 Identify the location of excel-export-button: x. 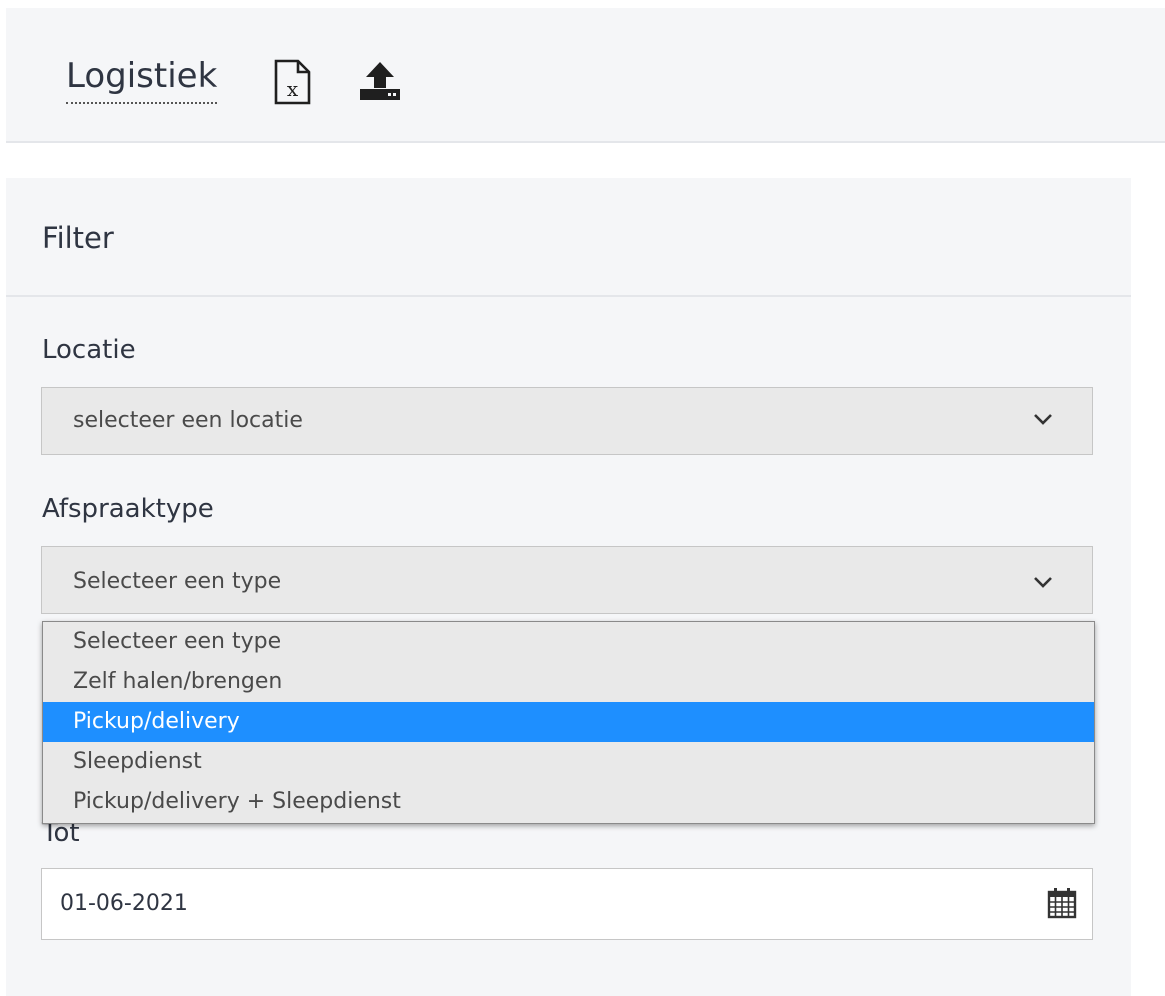
(293, 82).